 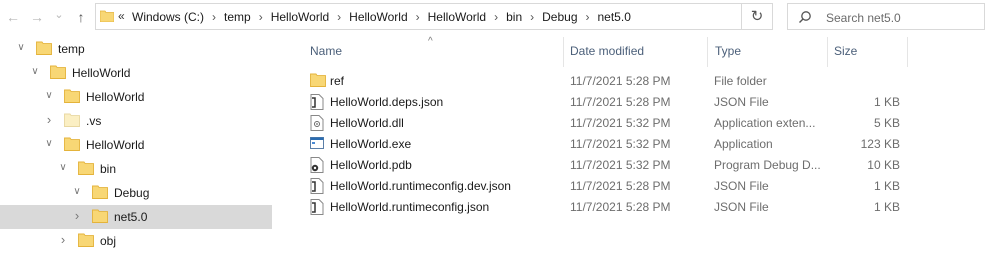 I want to click on tree-item: ∨ temp, so click(x=136, y=49).